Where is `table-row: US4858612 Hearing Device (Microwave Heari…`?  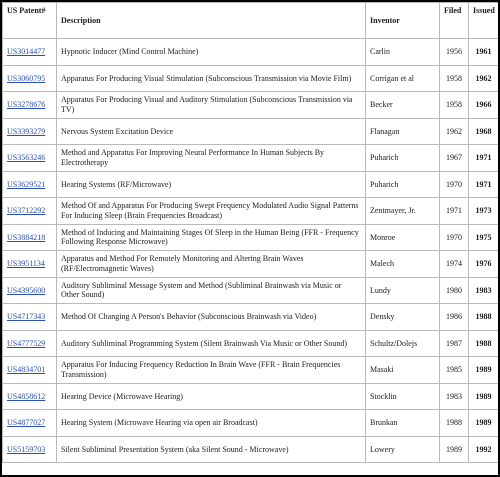 table-row: US4858612 Hearing Device (Microwave Heari… is located at coordinates (250, 396).